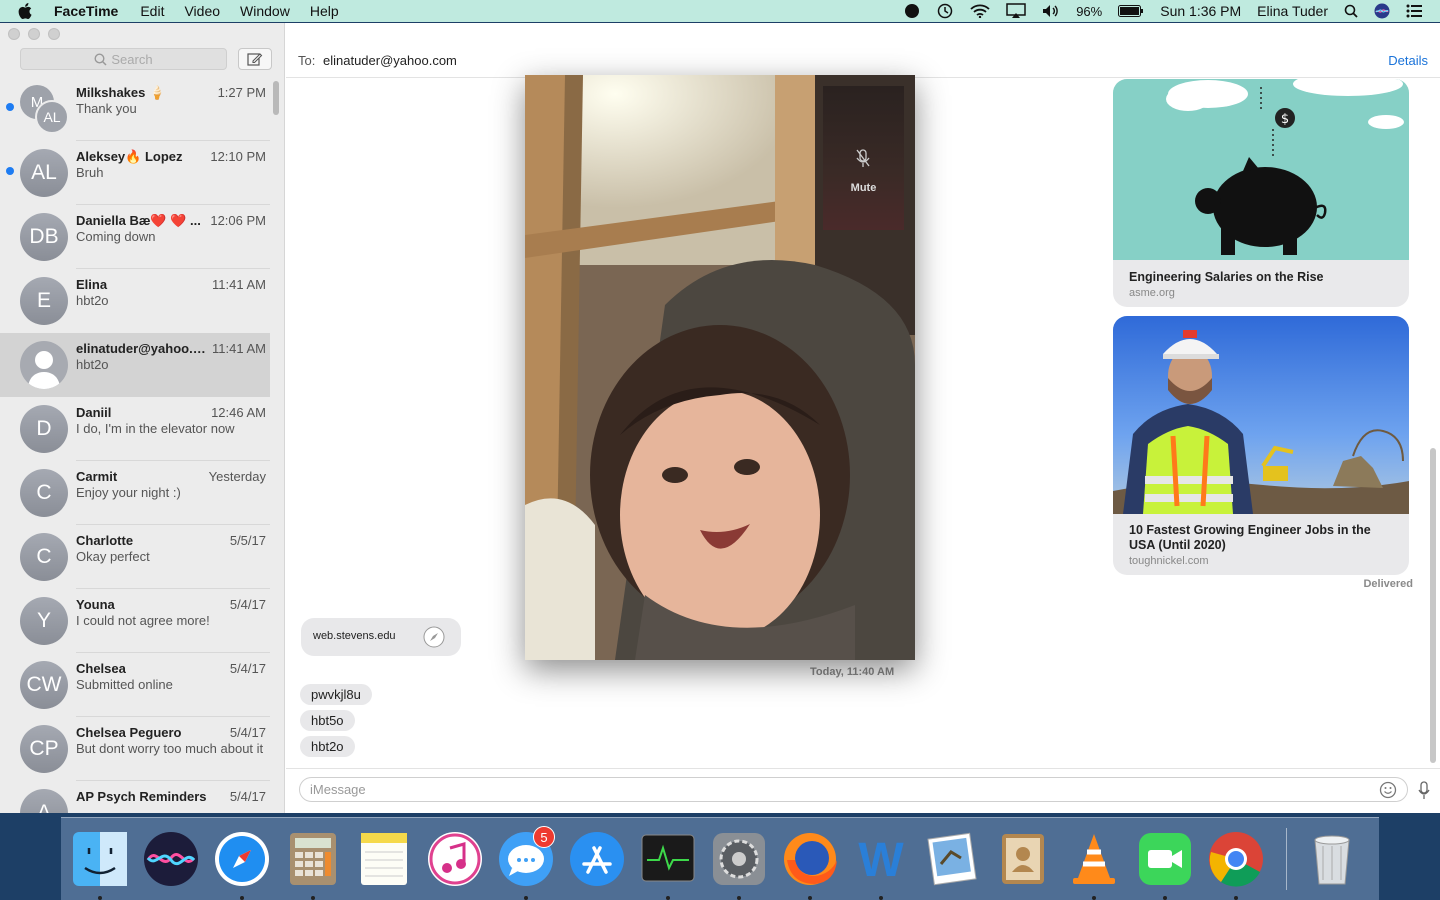 This screenshot has height=900, width=1440. Describe the element at coordinates (852, 672) in the screenshot. I see `message-timestamp: Today, 11:40 AM` at that location.